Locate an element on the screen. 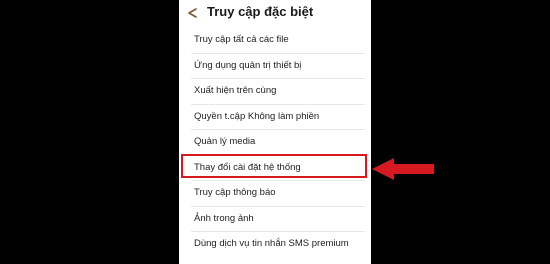  list-item-do-not-disturb: Quyền t.cập Không làm phiền is located at coordinates (278, 117).